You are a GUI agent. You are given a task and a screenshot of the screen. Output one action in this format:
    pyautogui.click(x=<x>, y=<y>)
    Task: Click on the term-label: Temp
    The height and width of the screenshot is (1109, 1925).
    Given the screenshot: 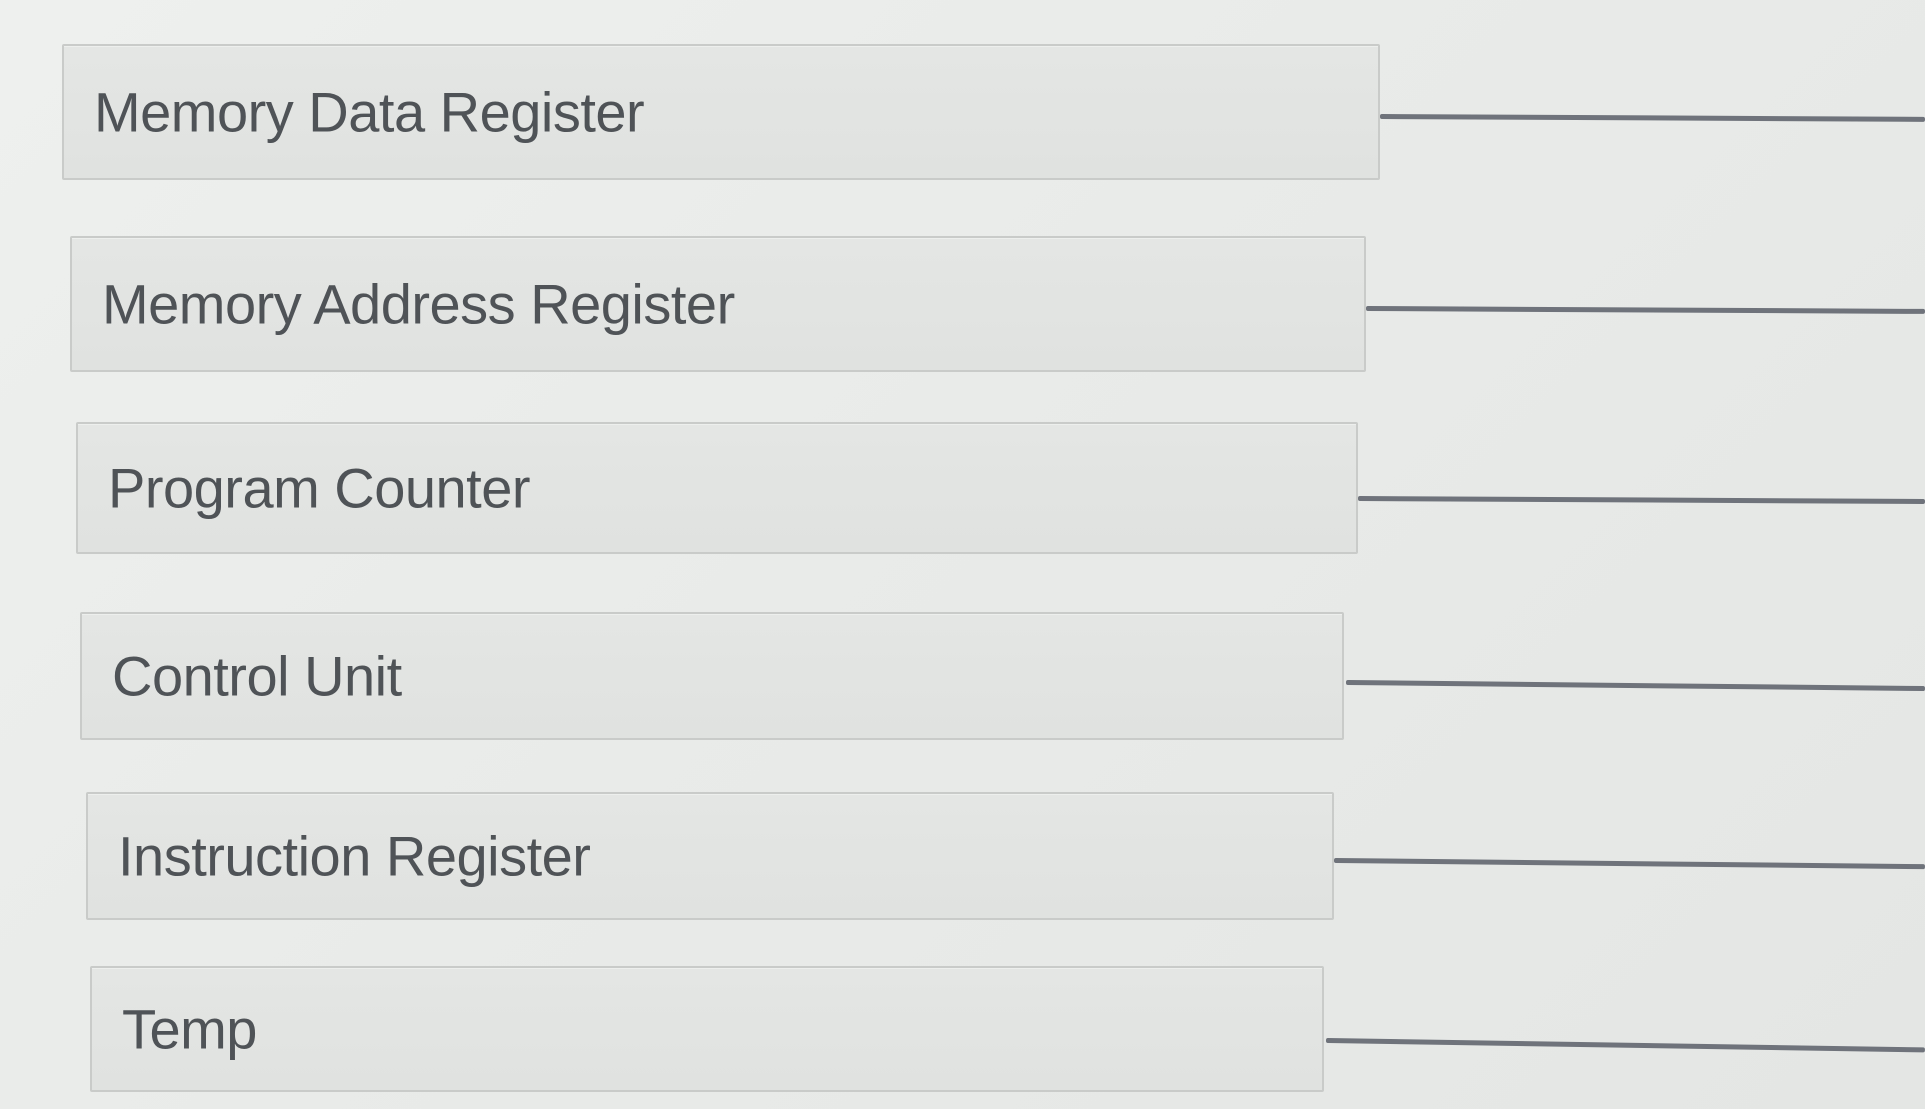 What is the action you would take?
    pyautogui.click(x=189, y=1029)
    